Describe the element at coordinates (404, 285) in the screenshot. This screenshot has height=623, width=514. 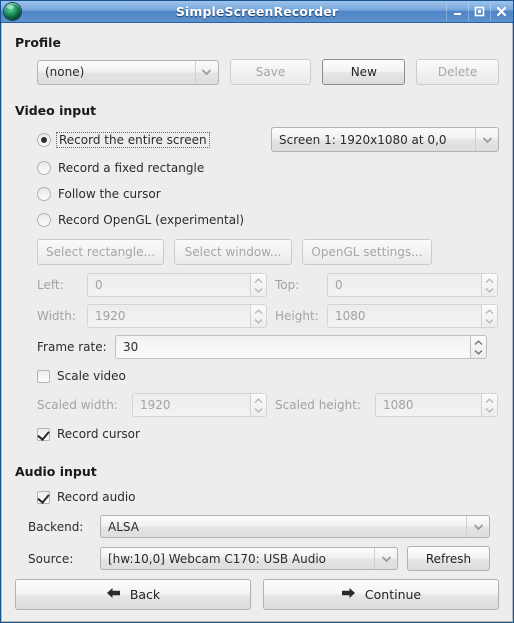
I see `top-input: 0` at that location.